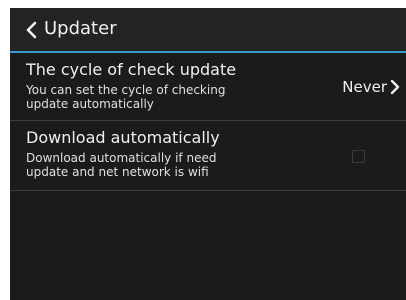  Describe the element at coordinates (131, 69) in the screenshot. I see `check-cycle-title: The cycle of check update` at that location.